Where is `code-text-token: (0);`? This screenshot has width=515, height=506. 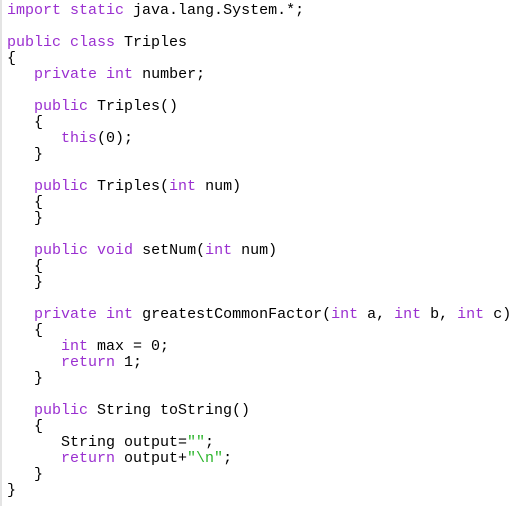
code-text-token: (0); is located at coordinates (115, 138).